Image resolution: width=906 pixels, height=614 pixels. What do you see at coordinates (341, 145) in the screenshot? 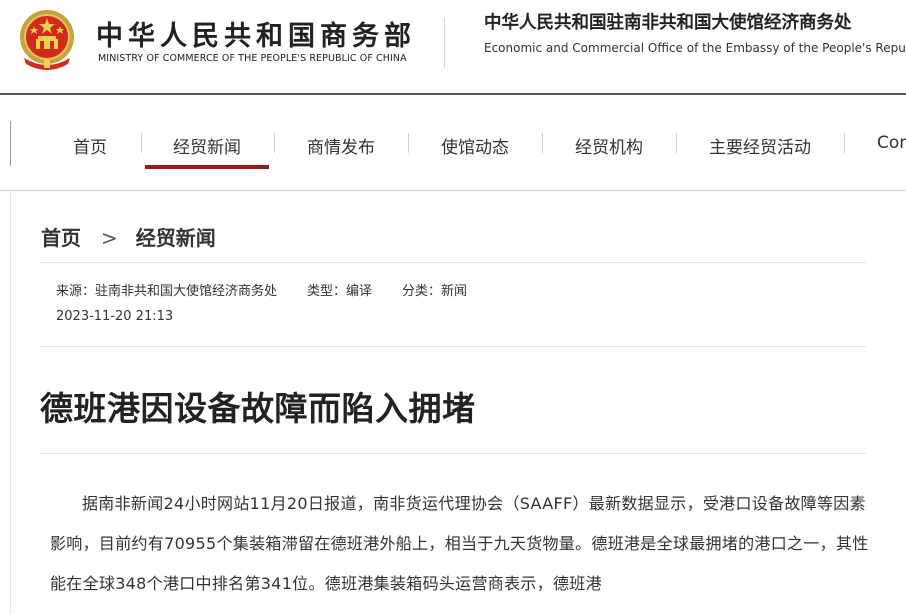
I see `nav-item-business-info: 商情发布` at bounding box center [341, 145].